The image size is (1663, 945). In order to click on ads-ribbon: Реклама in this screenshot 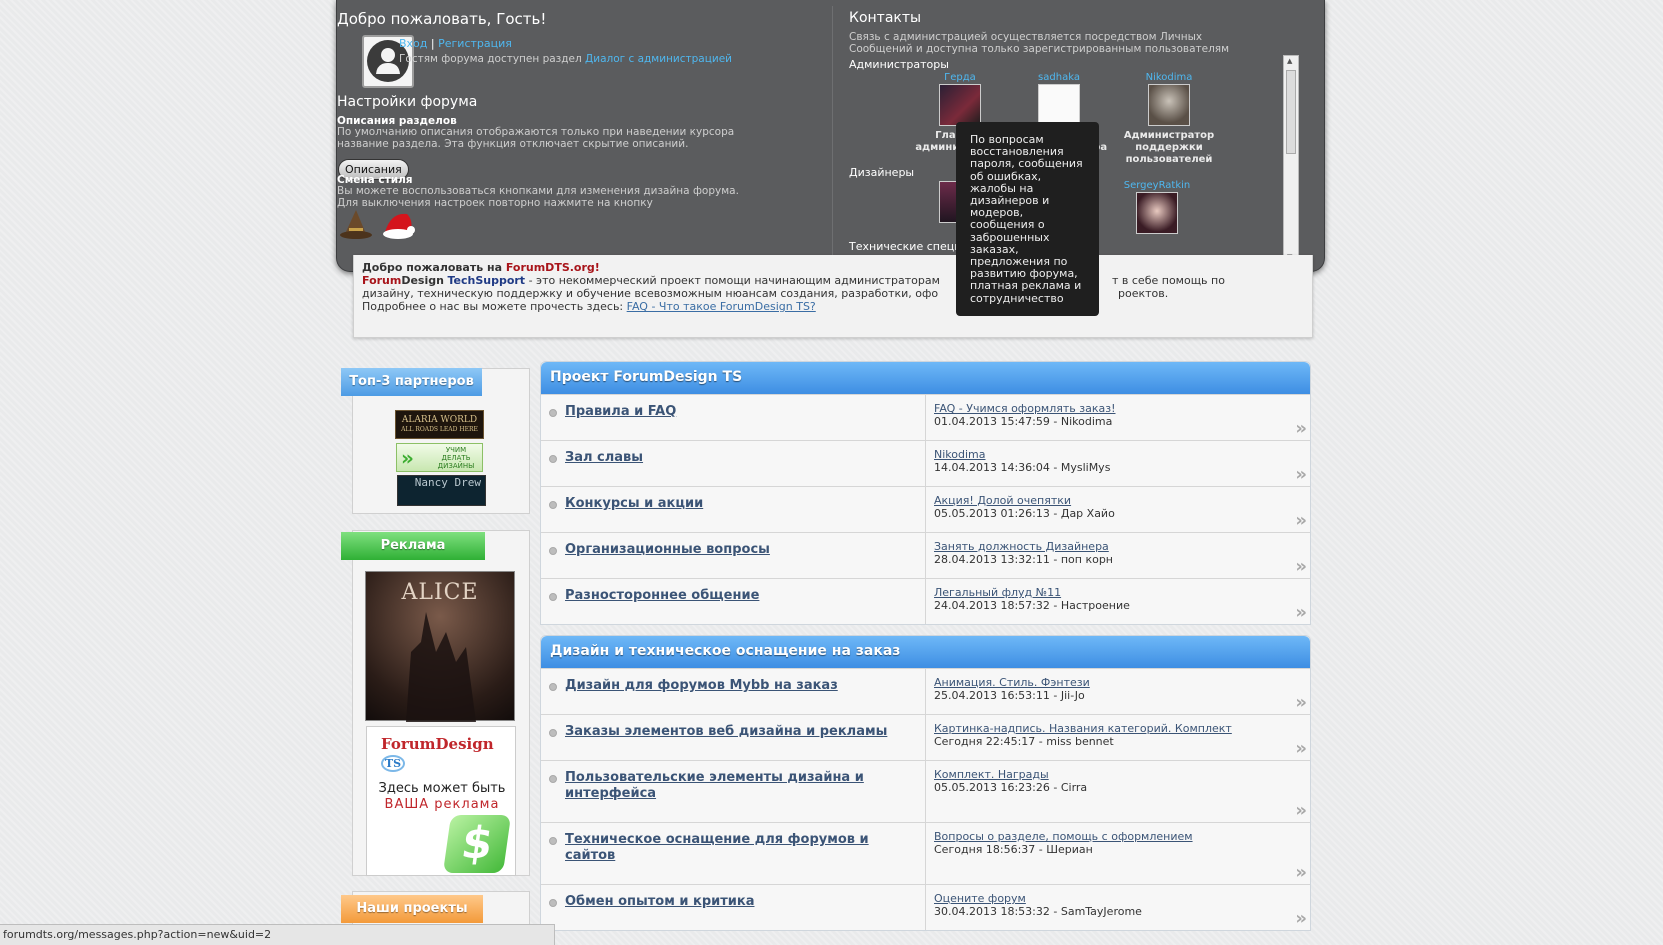, I will do `click(413, 546)`.